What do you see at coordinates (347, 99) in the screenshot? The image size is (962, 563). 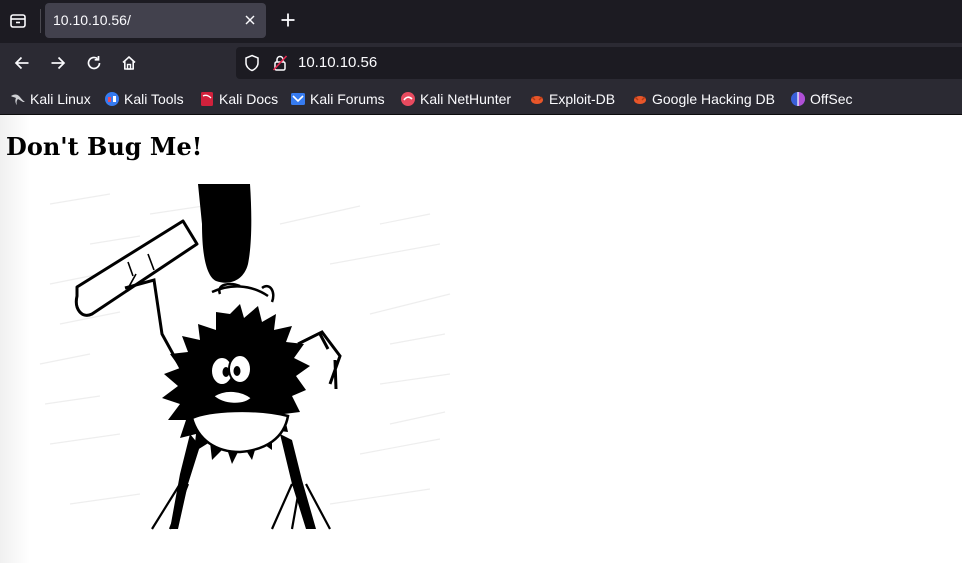 I see `bookmark-label: Kali Forums` at bounding box center [347, 99].